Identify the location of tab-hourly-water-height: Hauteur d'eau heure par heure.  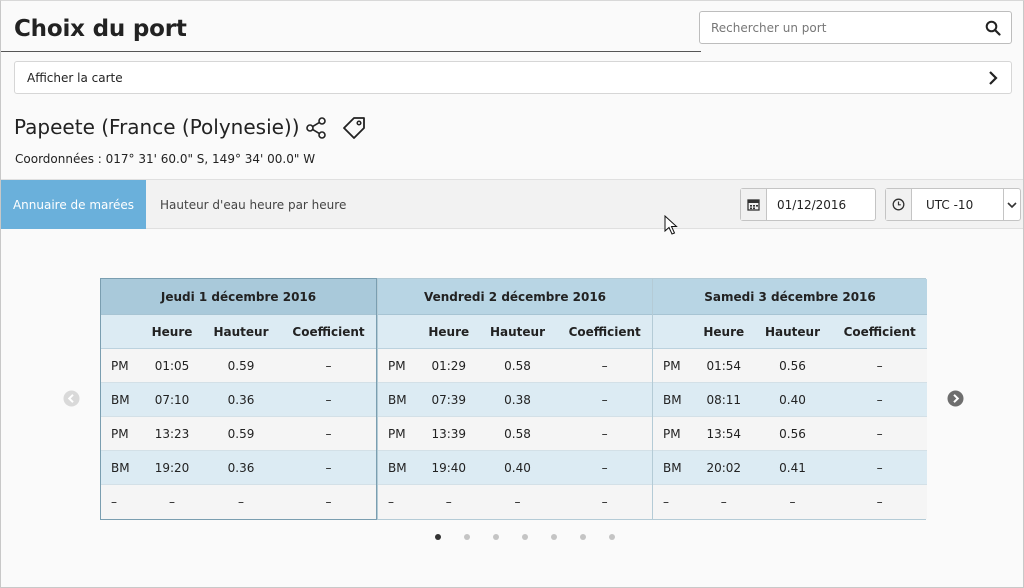
(253, 204).